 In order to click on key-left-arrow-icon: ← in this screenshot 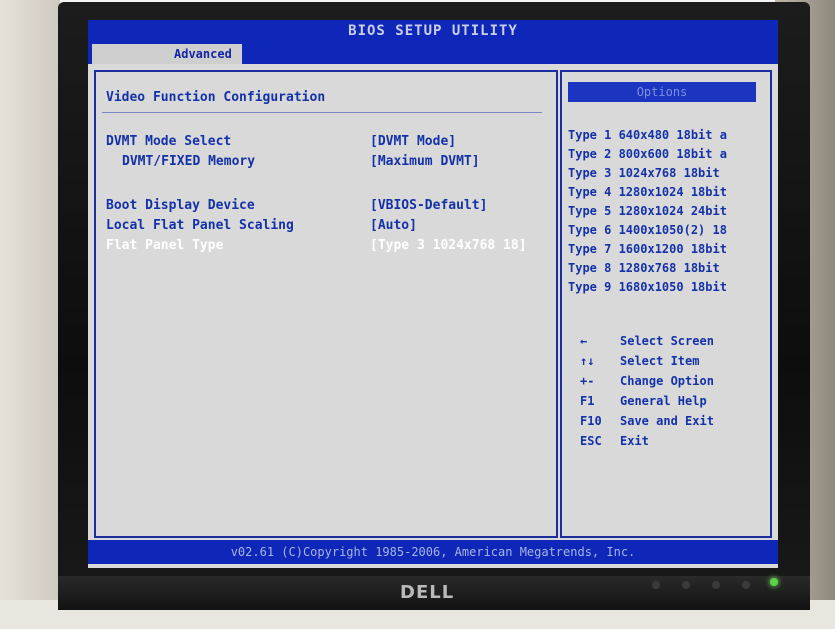, I will do `click(584, 341)`.